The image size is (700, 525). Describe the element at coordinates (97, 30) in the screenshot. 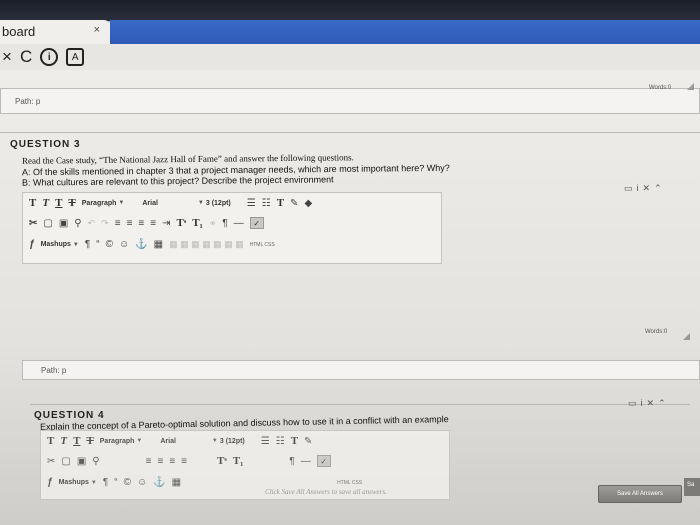

I see `tab-close-icon: ×` at that location.